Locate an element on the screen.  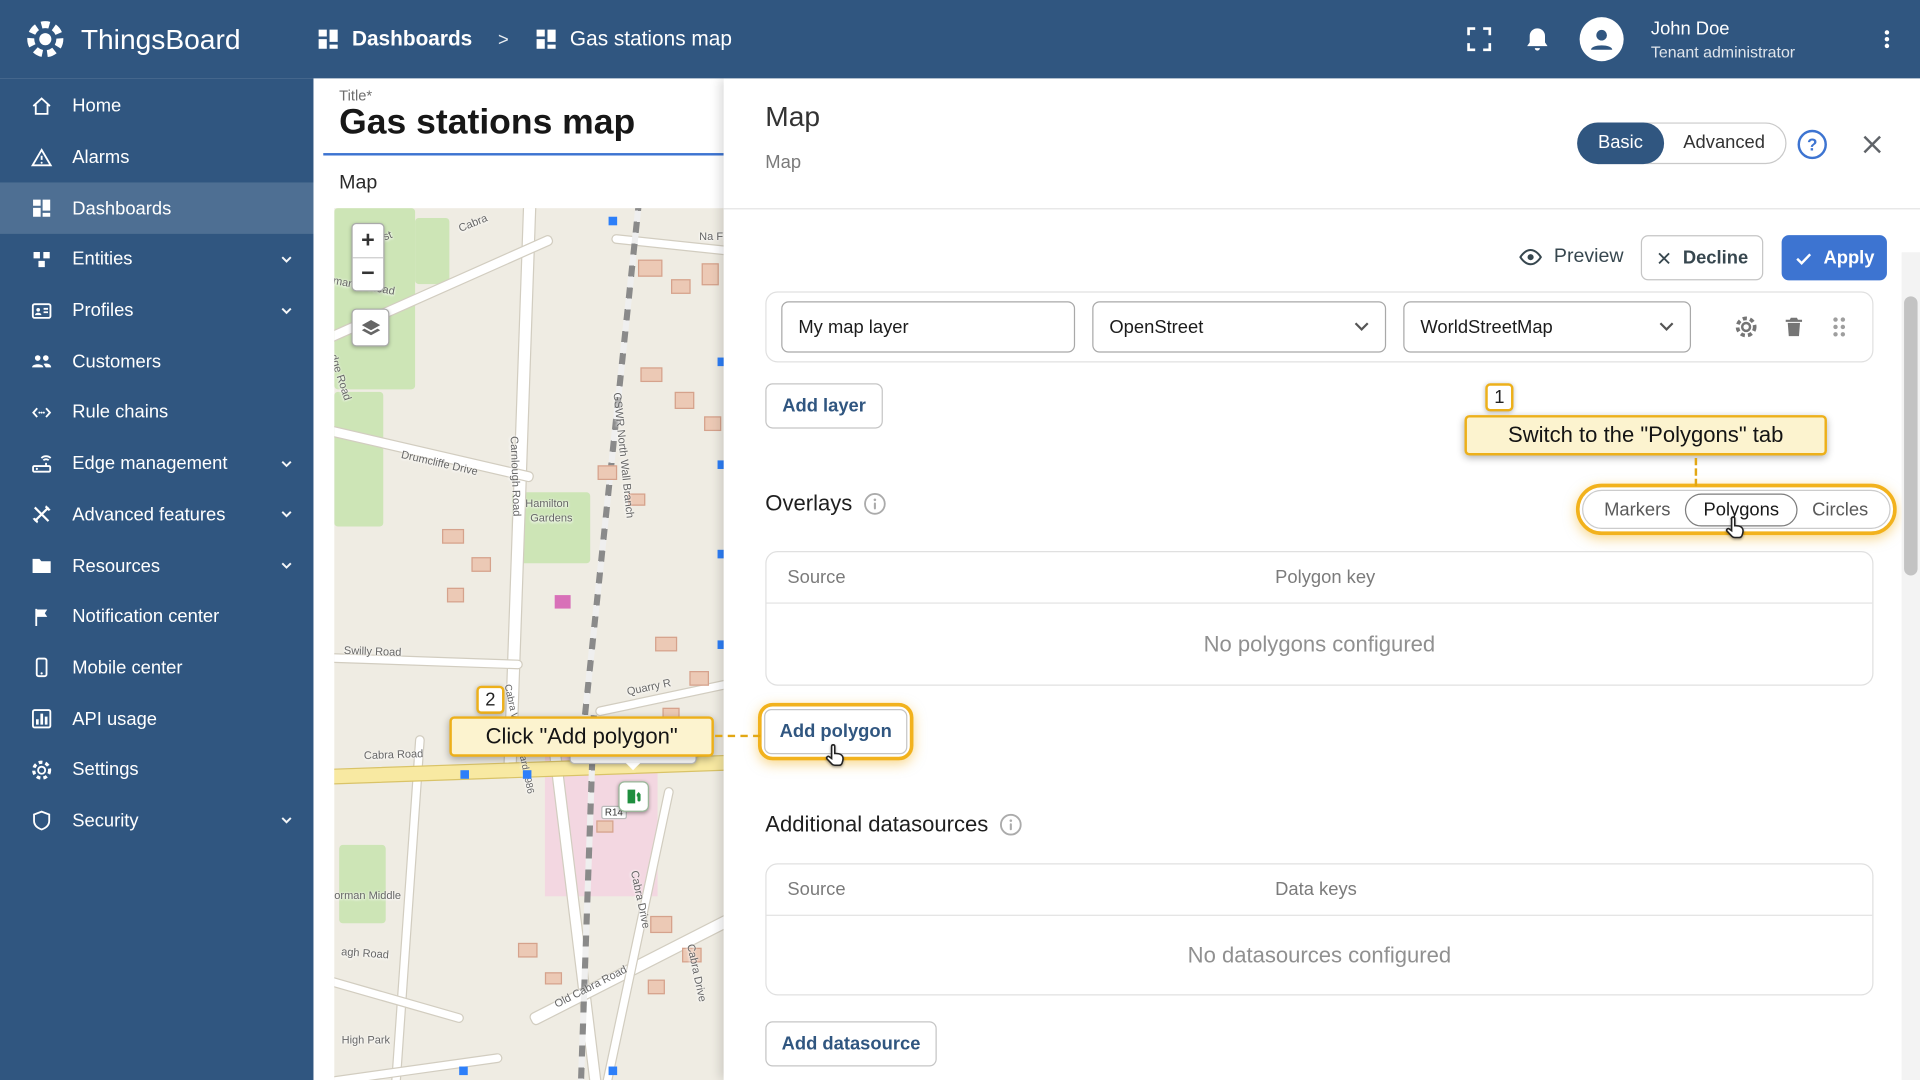
preview-button: Preview is located at coordinates (1571, 257).